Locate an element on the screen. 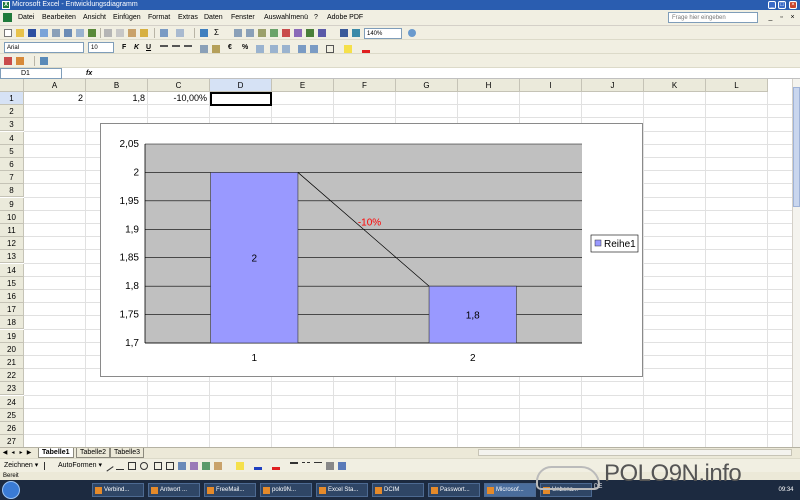 This screenshot has width=800, height=500. row-header-3: 3 is located at coordinates (12, 125).